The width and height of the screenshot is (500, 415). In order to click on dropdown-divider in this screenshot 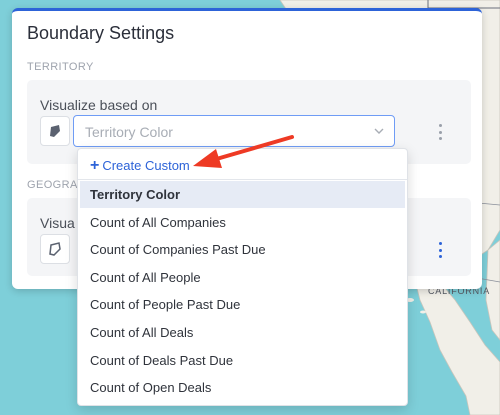, I will do `click(242, 179)`.